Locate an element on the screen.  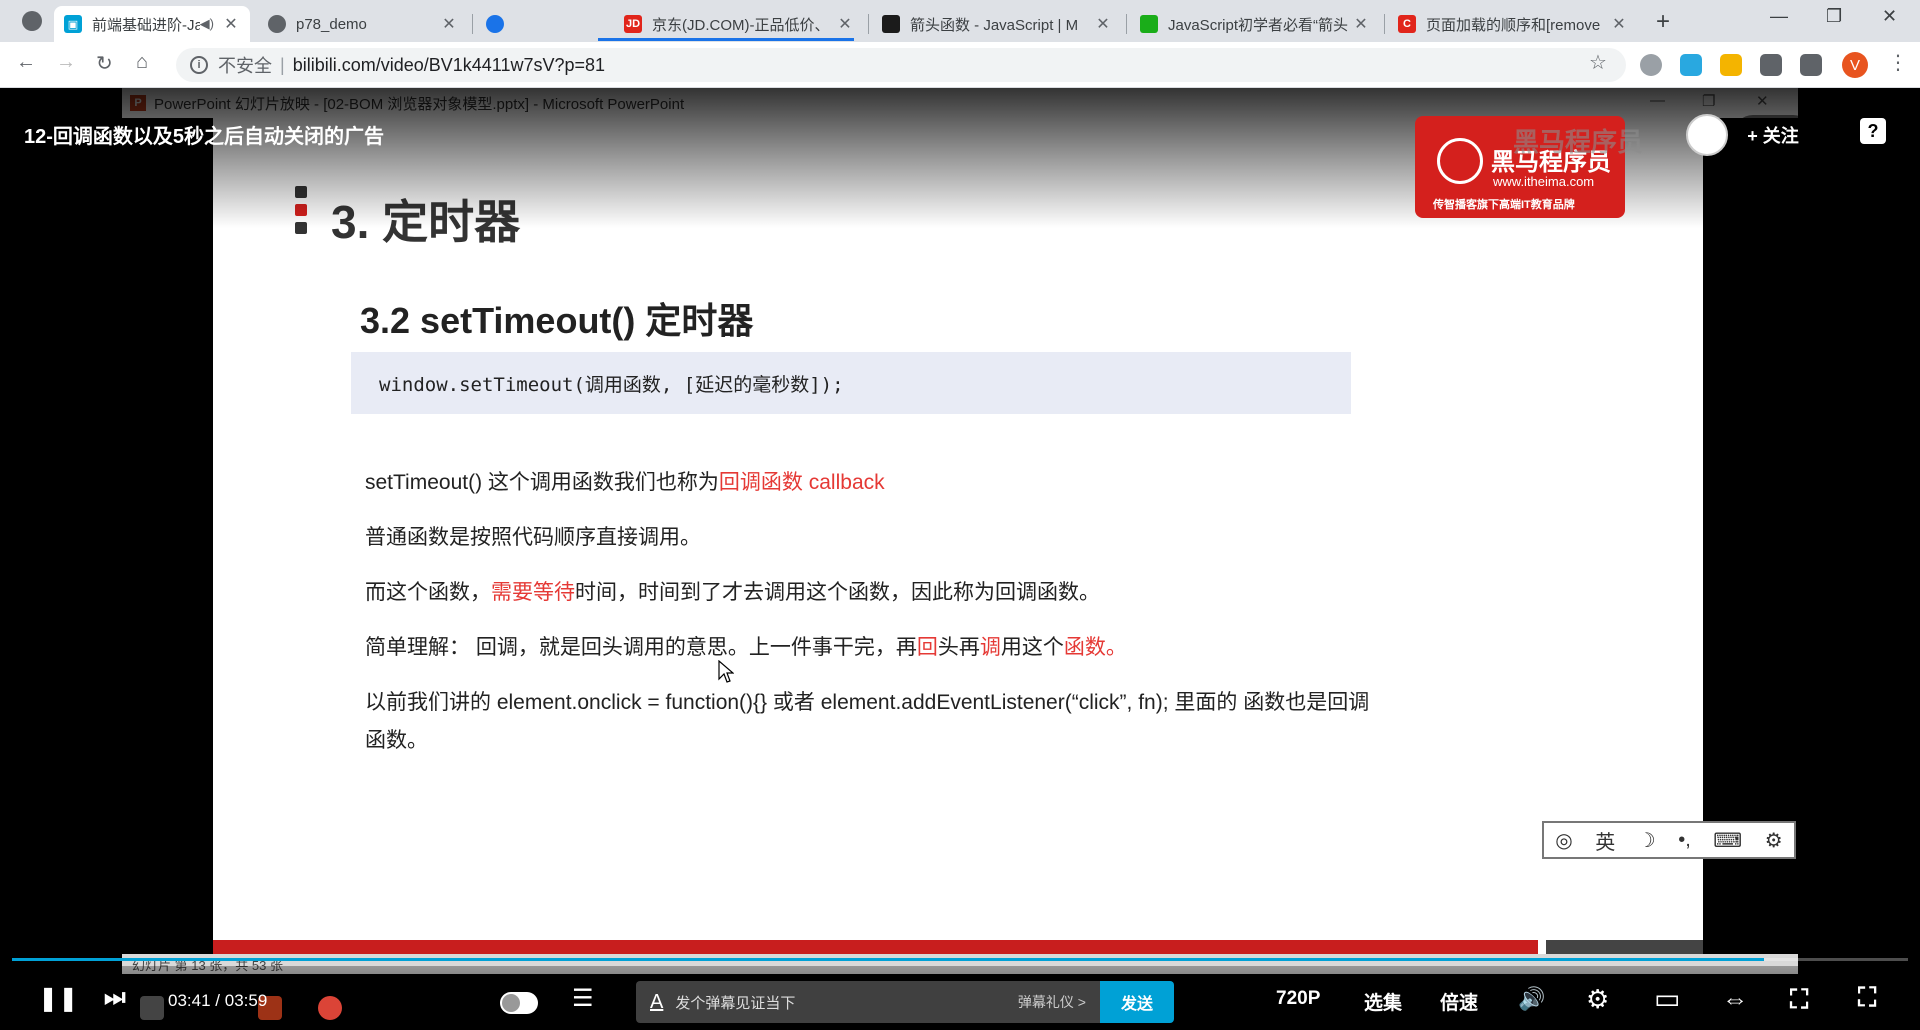
maximize-button: ❐ is located at coordinates (1834, 16).